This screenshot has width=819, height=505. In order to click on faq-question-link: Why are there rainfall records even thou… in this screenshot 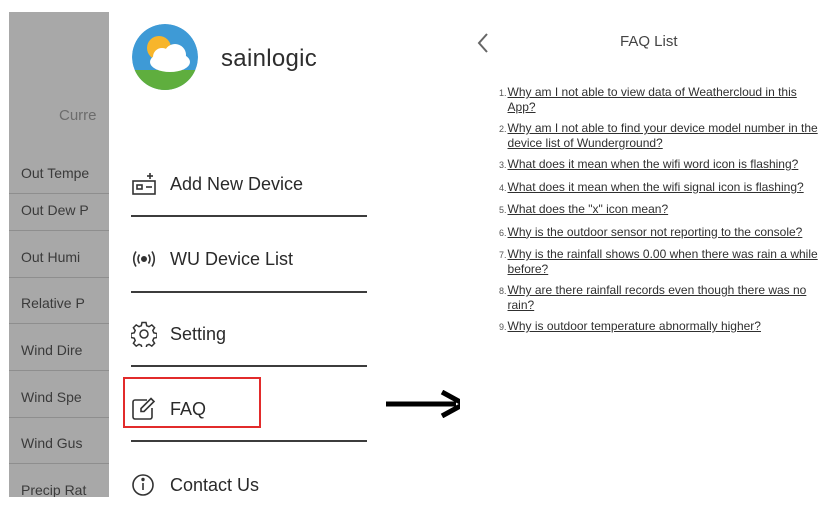, I will do `click(663, 297)`.